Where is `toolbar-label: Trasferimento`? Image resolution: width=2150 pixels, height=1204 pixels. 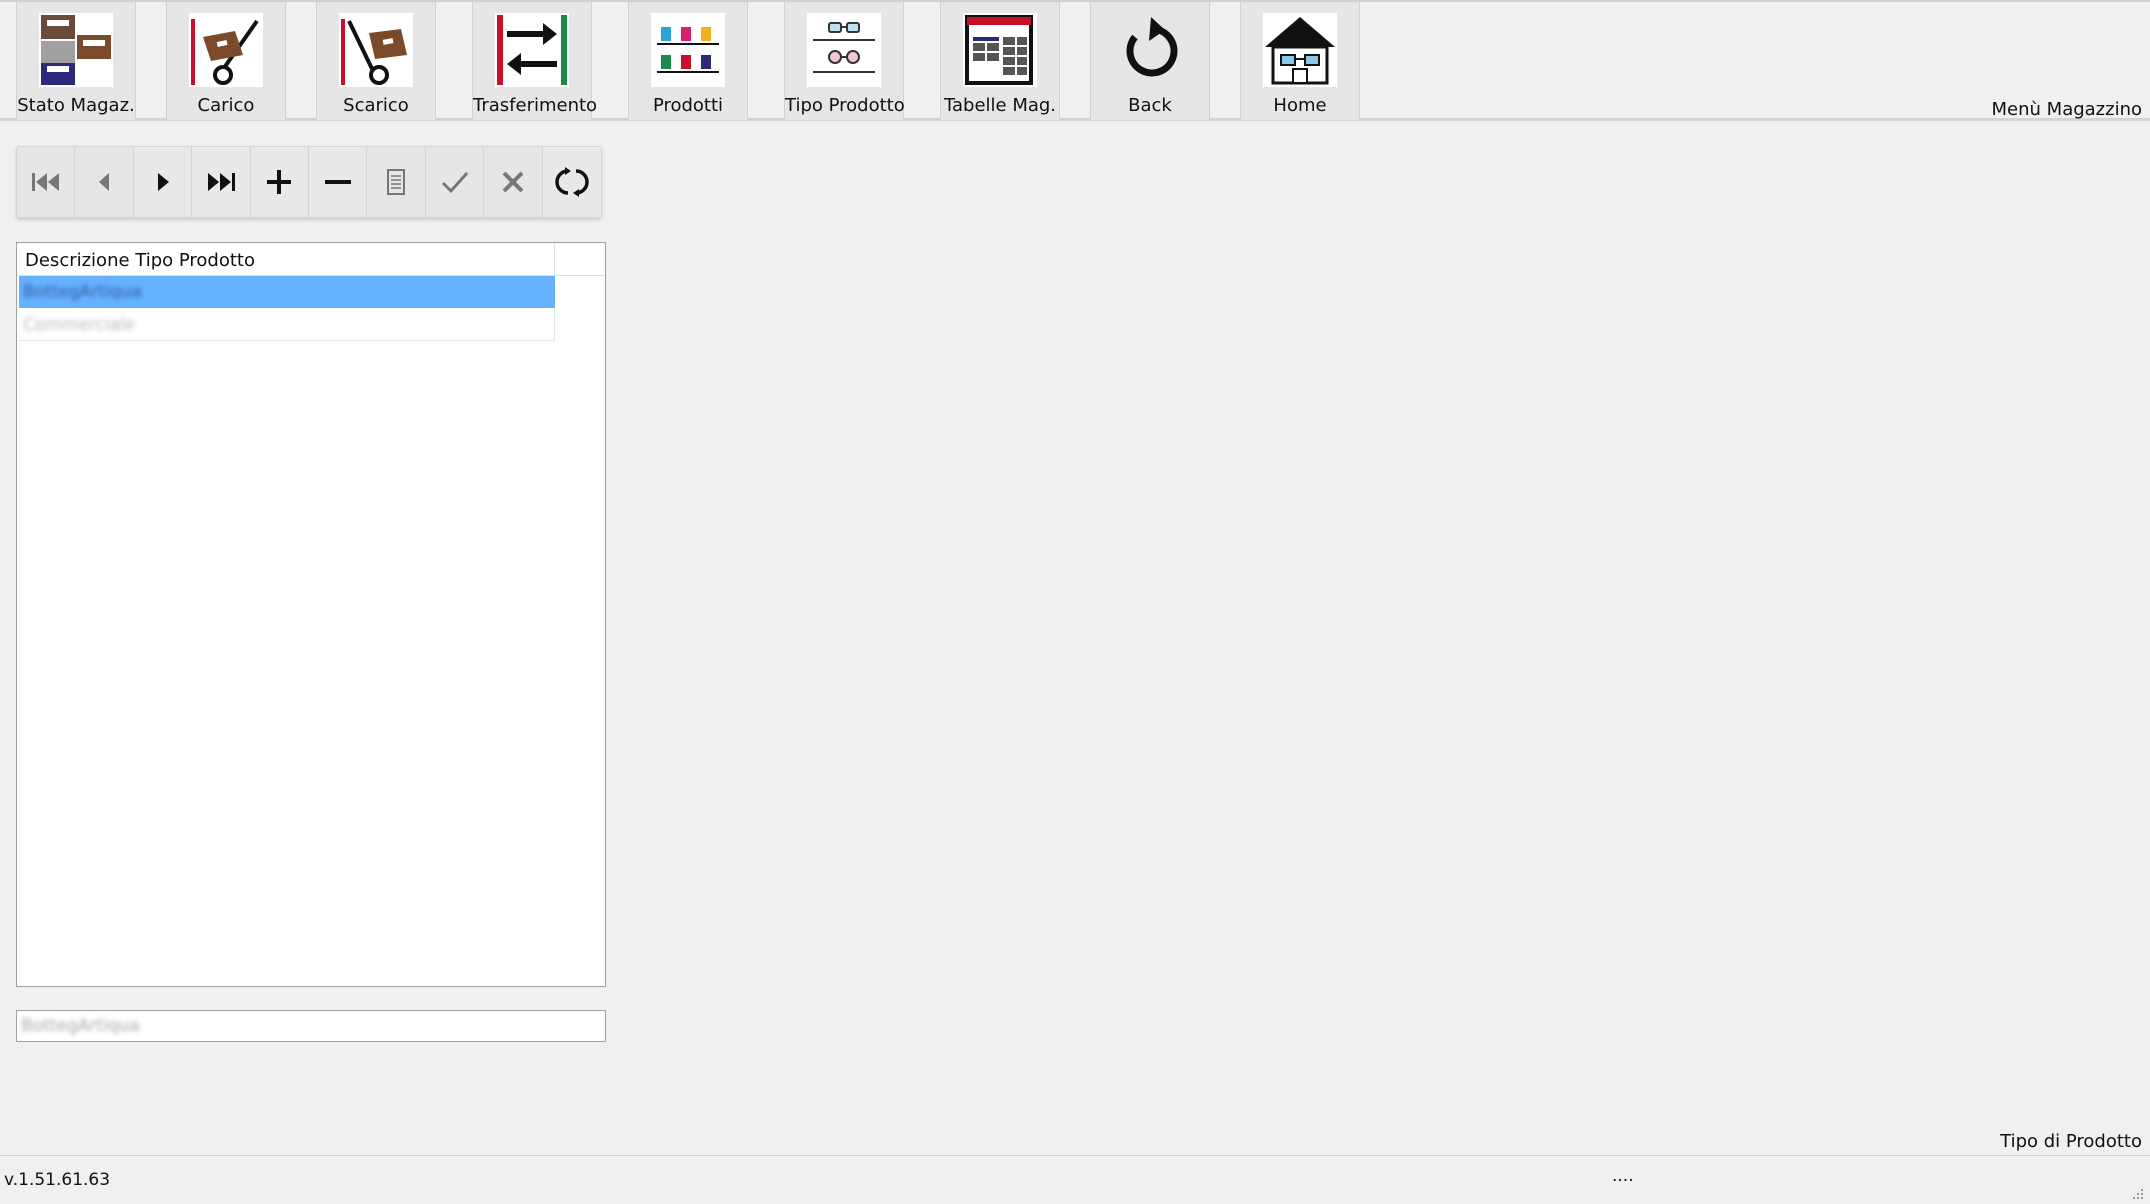
toolbar-label: Trasferimento is located at coordinates (535, 105).